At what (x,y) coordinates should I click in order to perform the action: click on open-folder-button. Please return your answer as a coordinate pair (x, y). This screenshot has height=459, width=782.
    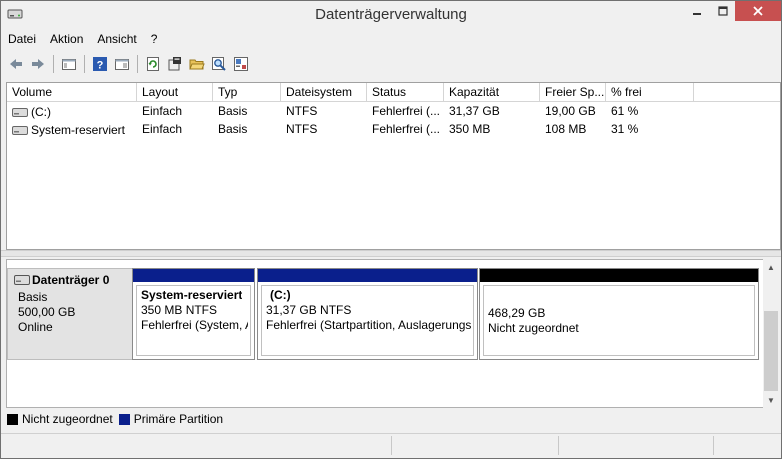
    Looking at the image, I should click on (197, 64).